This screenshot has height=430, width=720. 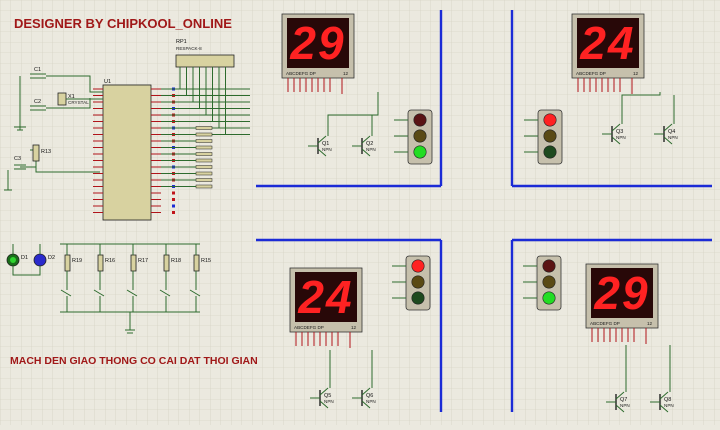 I want to click on display-west-pins2: 12, so click(x=354, y=327).